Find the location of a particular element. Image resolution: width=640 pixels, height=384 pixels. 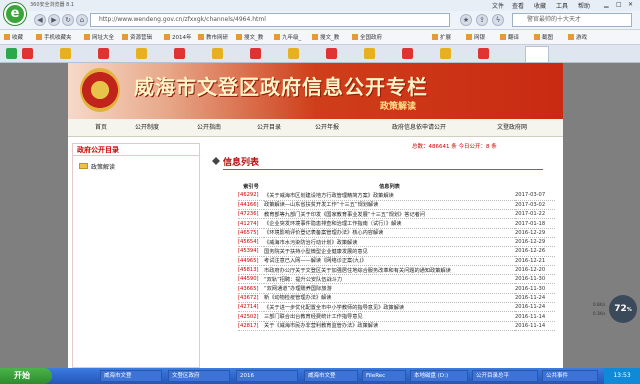

search-input: 警官最帅的十大天才 is located at coordinates (572, 20).